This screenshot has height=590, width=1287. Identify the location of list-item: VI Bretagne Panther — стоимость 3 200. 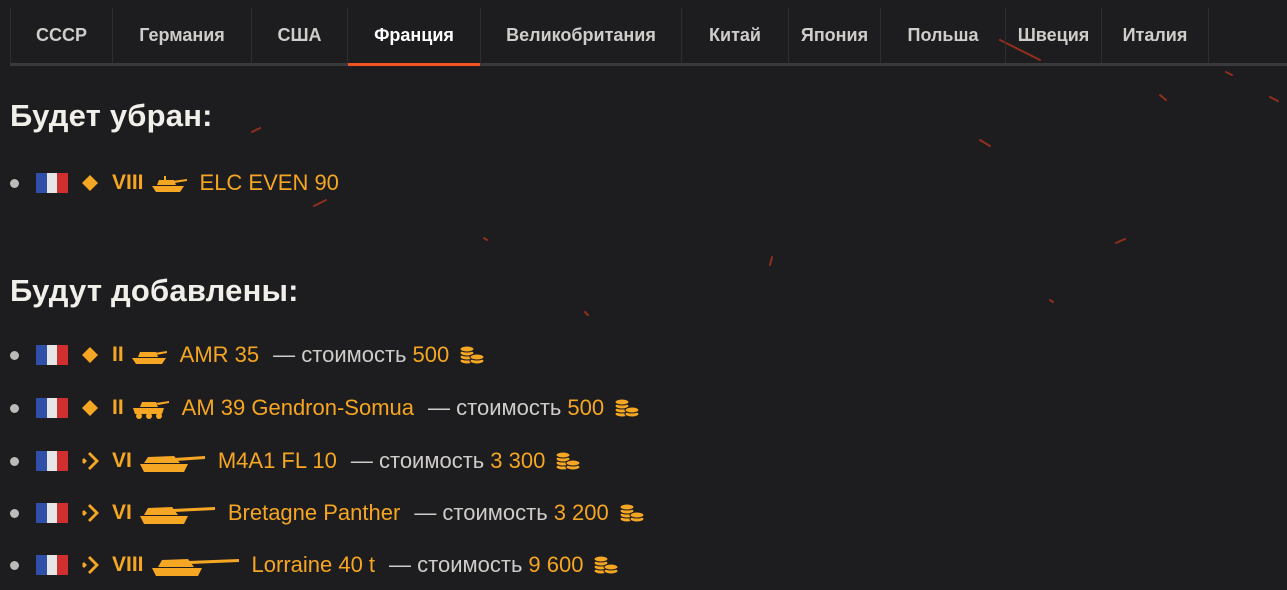
(327, 513).